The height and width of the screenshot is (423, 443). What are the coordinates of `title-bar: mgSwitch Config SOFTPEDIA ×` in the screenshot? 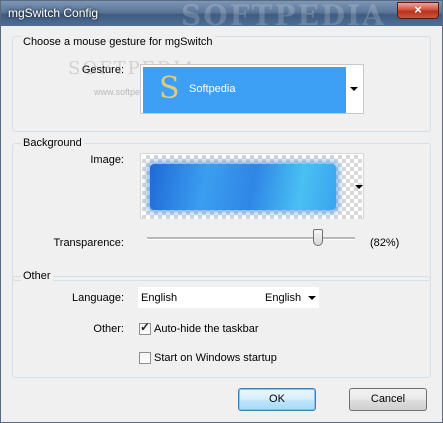 It's located at (221, 16).